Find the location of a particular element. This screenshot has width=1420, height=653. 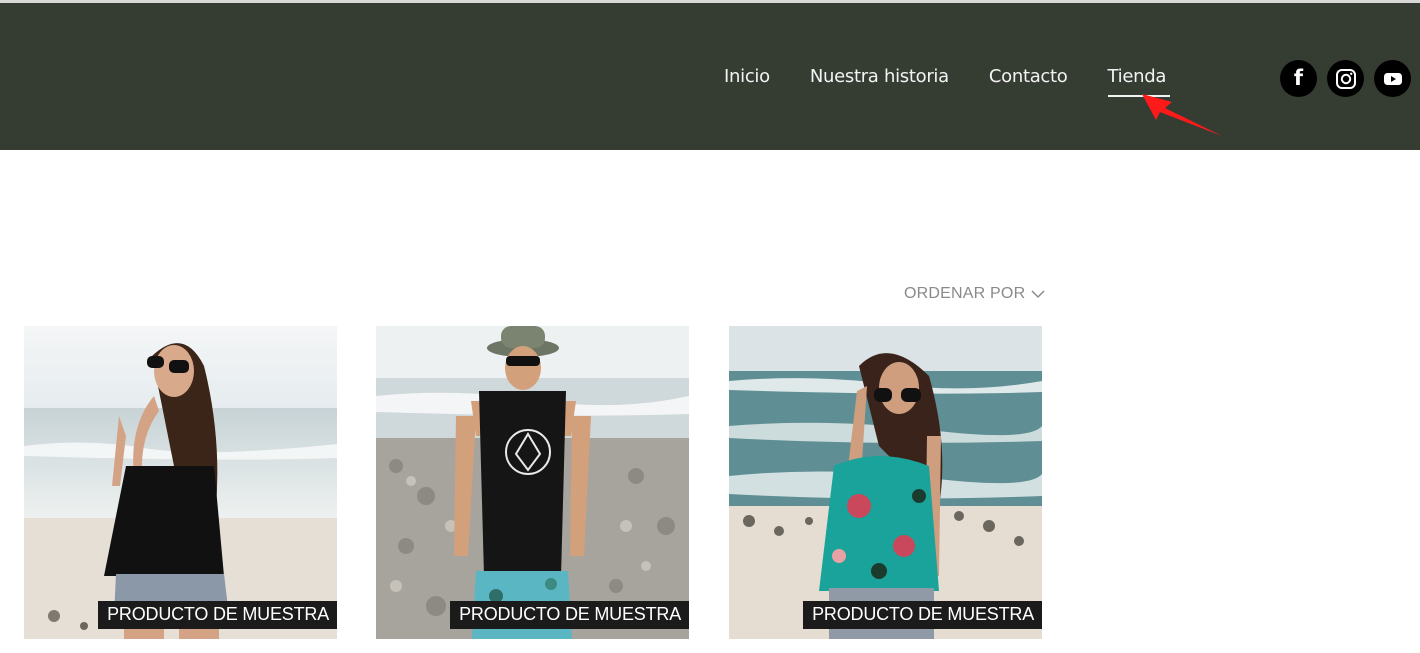

social-links: f is located at coordinates (1350, 78).